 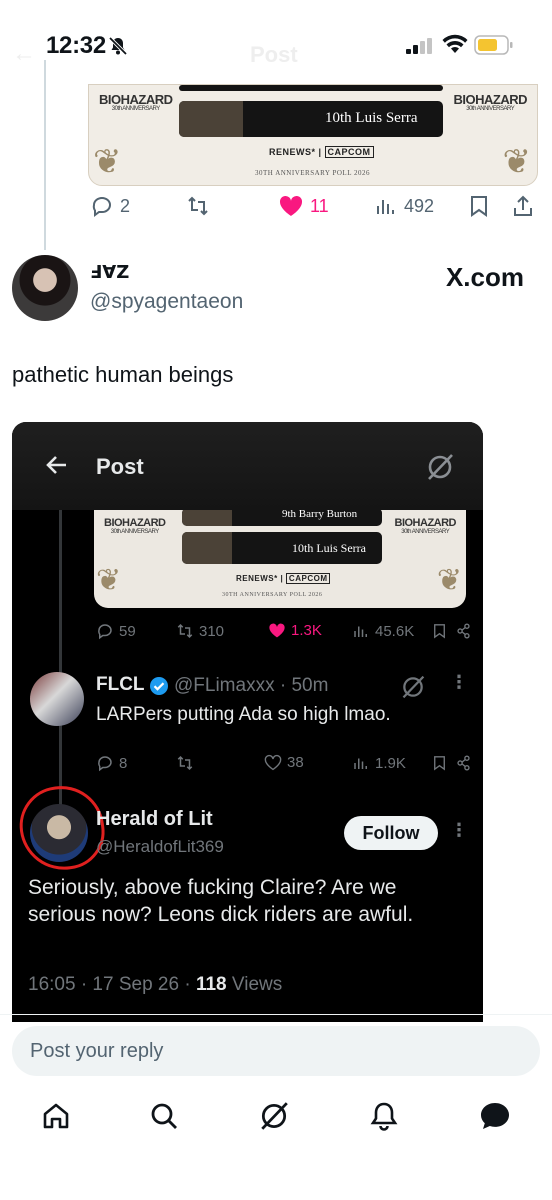 I want to click on reply-button: 8, so click(x=111, y=763).